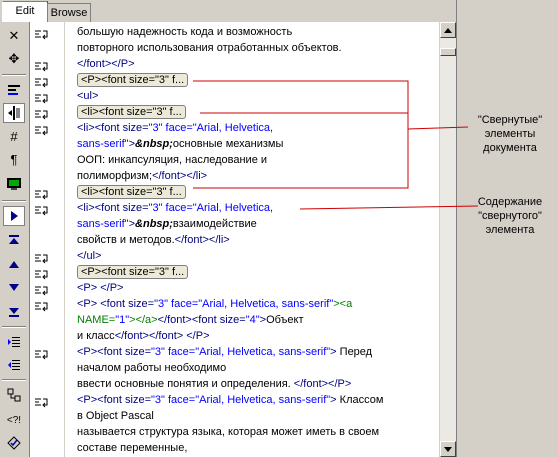 The height and width of the screenshot is (457, 558). Describe the element at coordinates (448, 52) in the screenshot. I see `scroll-thumb` at that location.